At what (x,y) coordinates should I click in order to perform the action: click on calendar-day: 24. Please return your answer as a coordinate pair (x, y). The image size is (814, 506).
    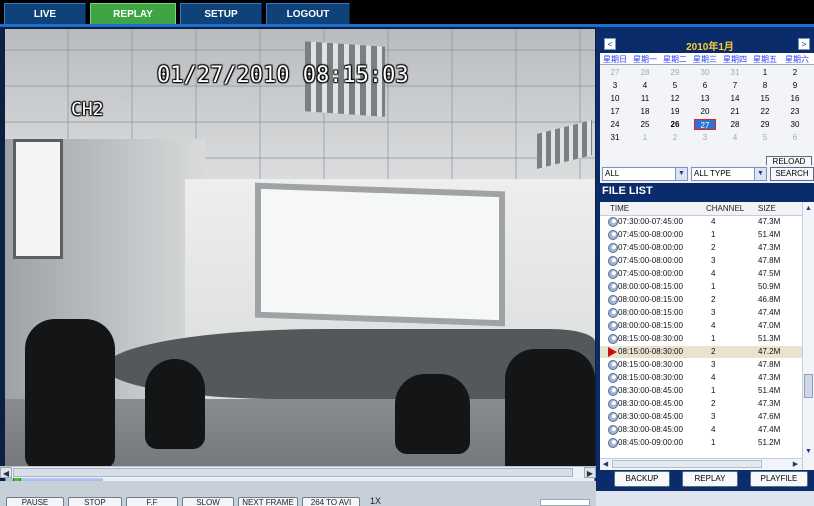
    Looking at the image, I should click on (615, 124).